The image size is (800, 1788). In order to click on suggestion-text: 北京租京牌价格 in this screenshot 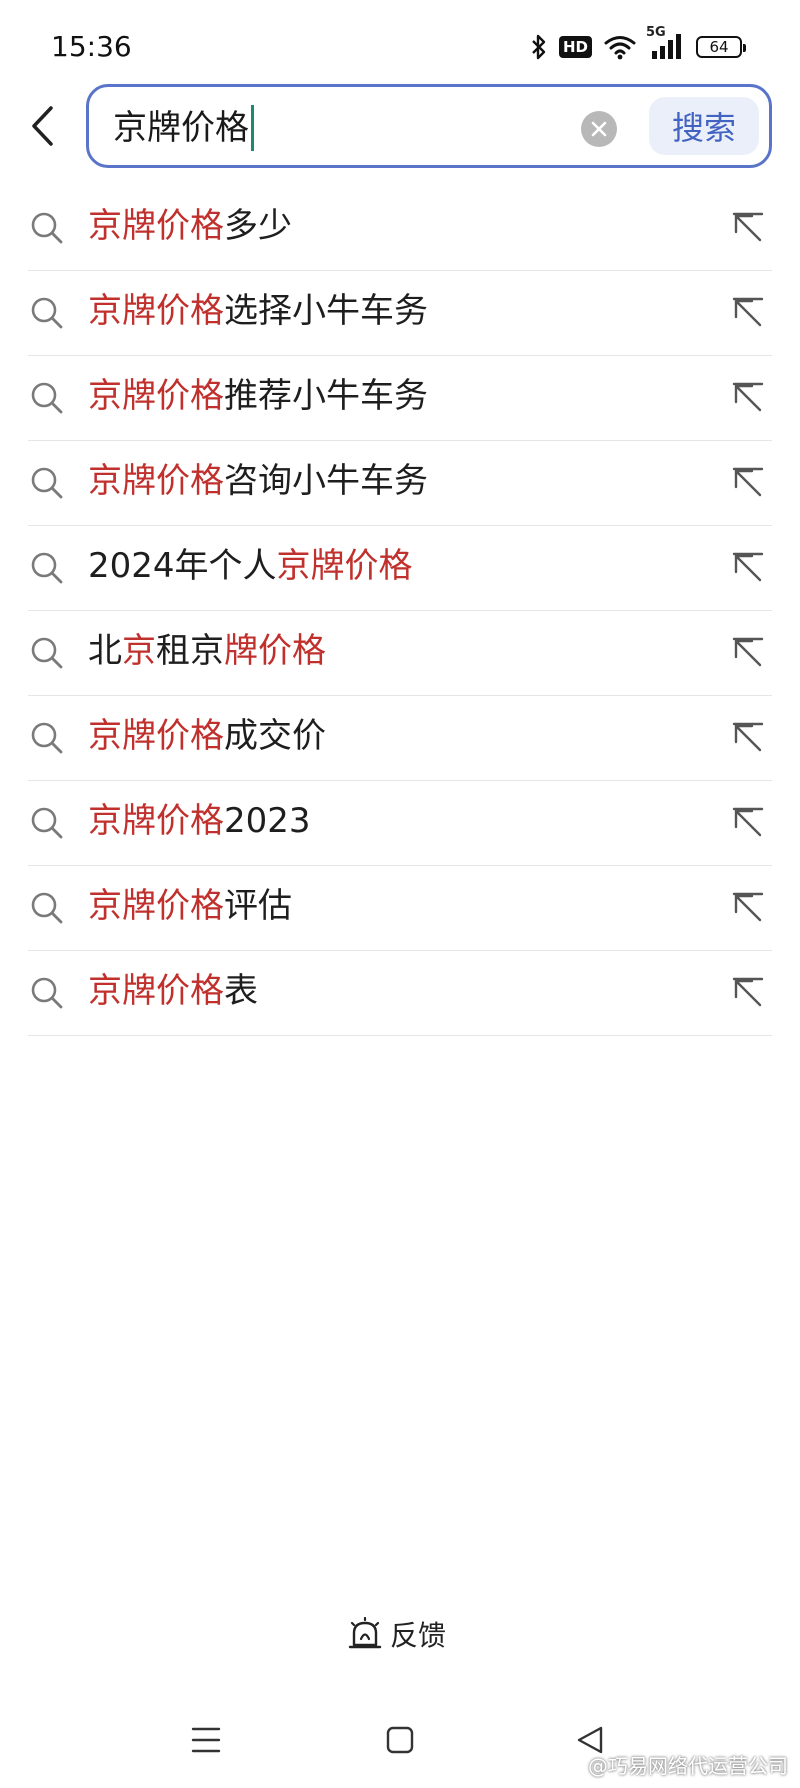, I will do `click(207, 651)`.